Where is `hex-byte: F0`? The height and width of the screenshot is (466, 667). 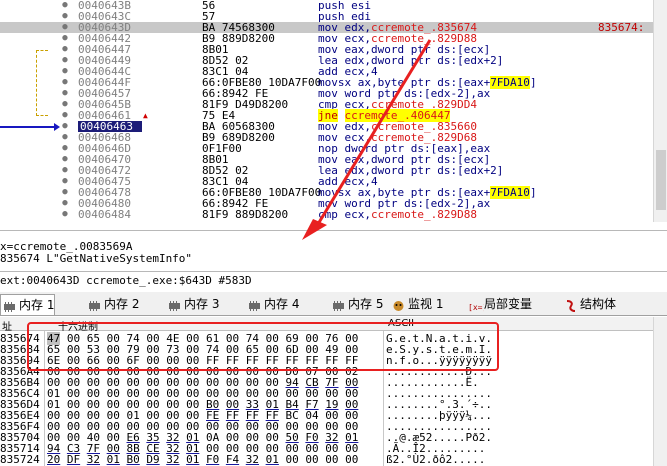 hex-byte: F0 is located at coordinates (212, 459).